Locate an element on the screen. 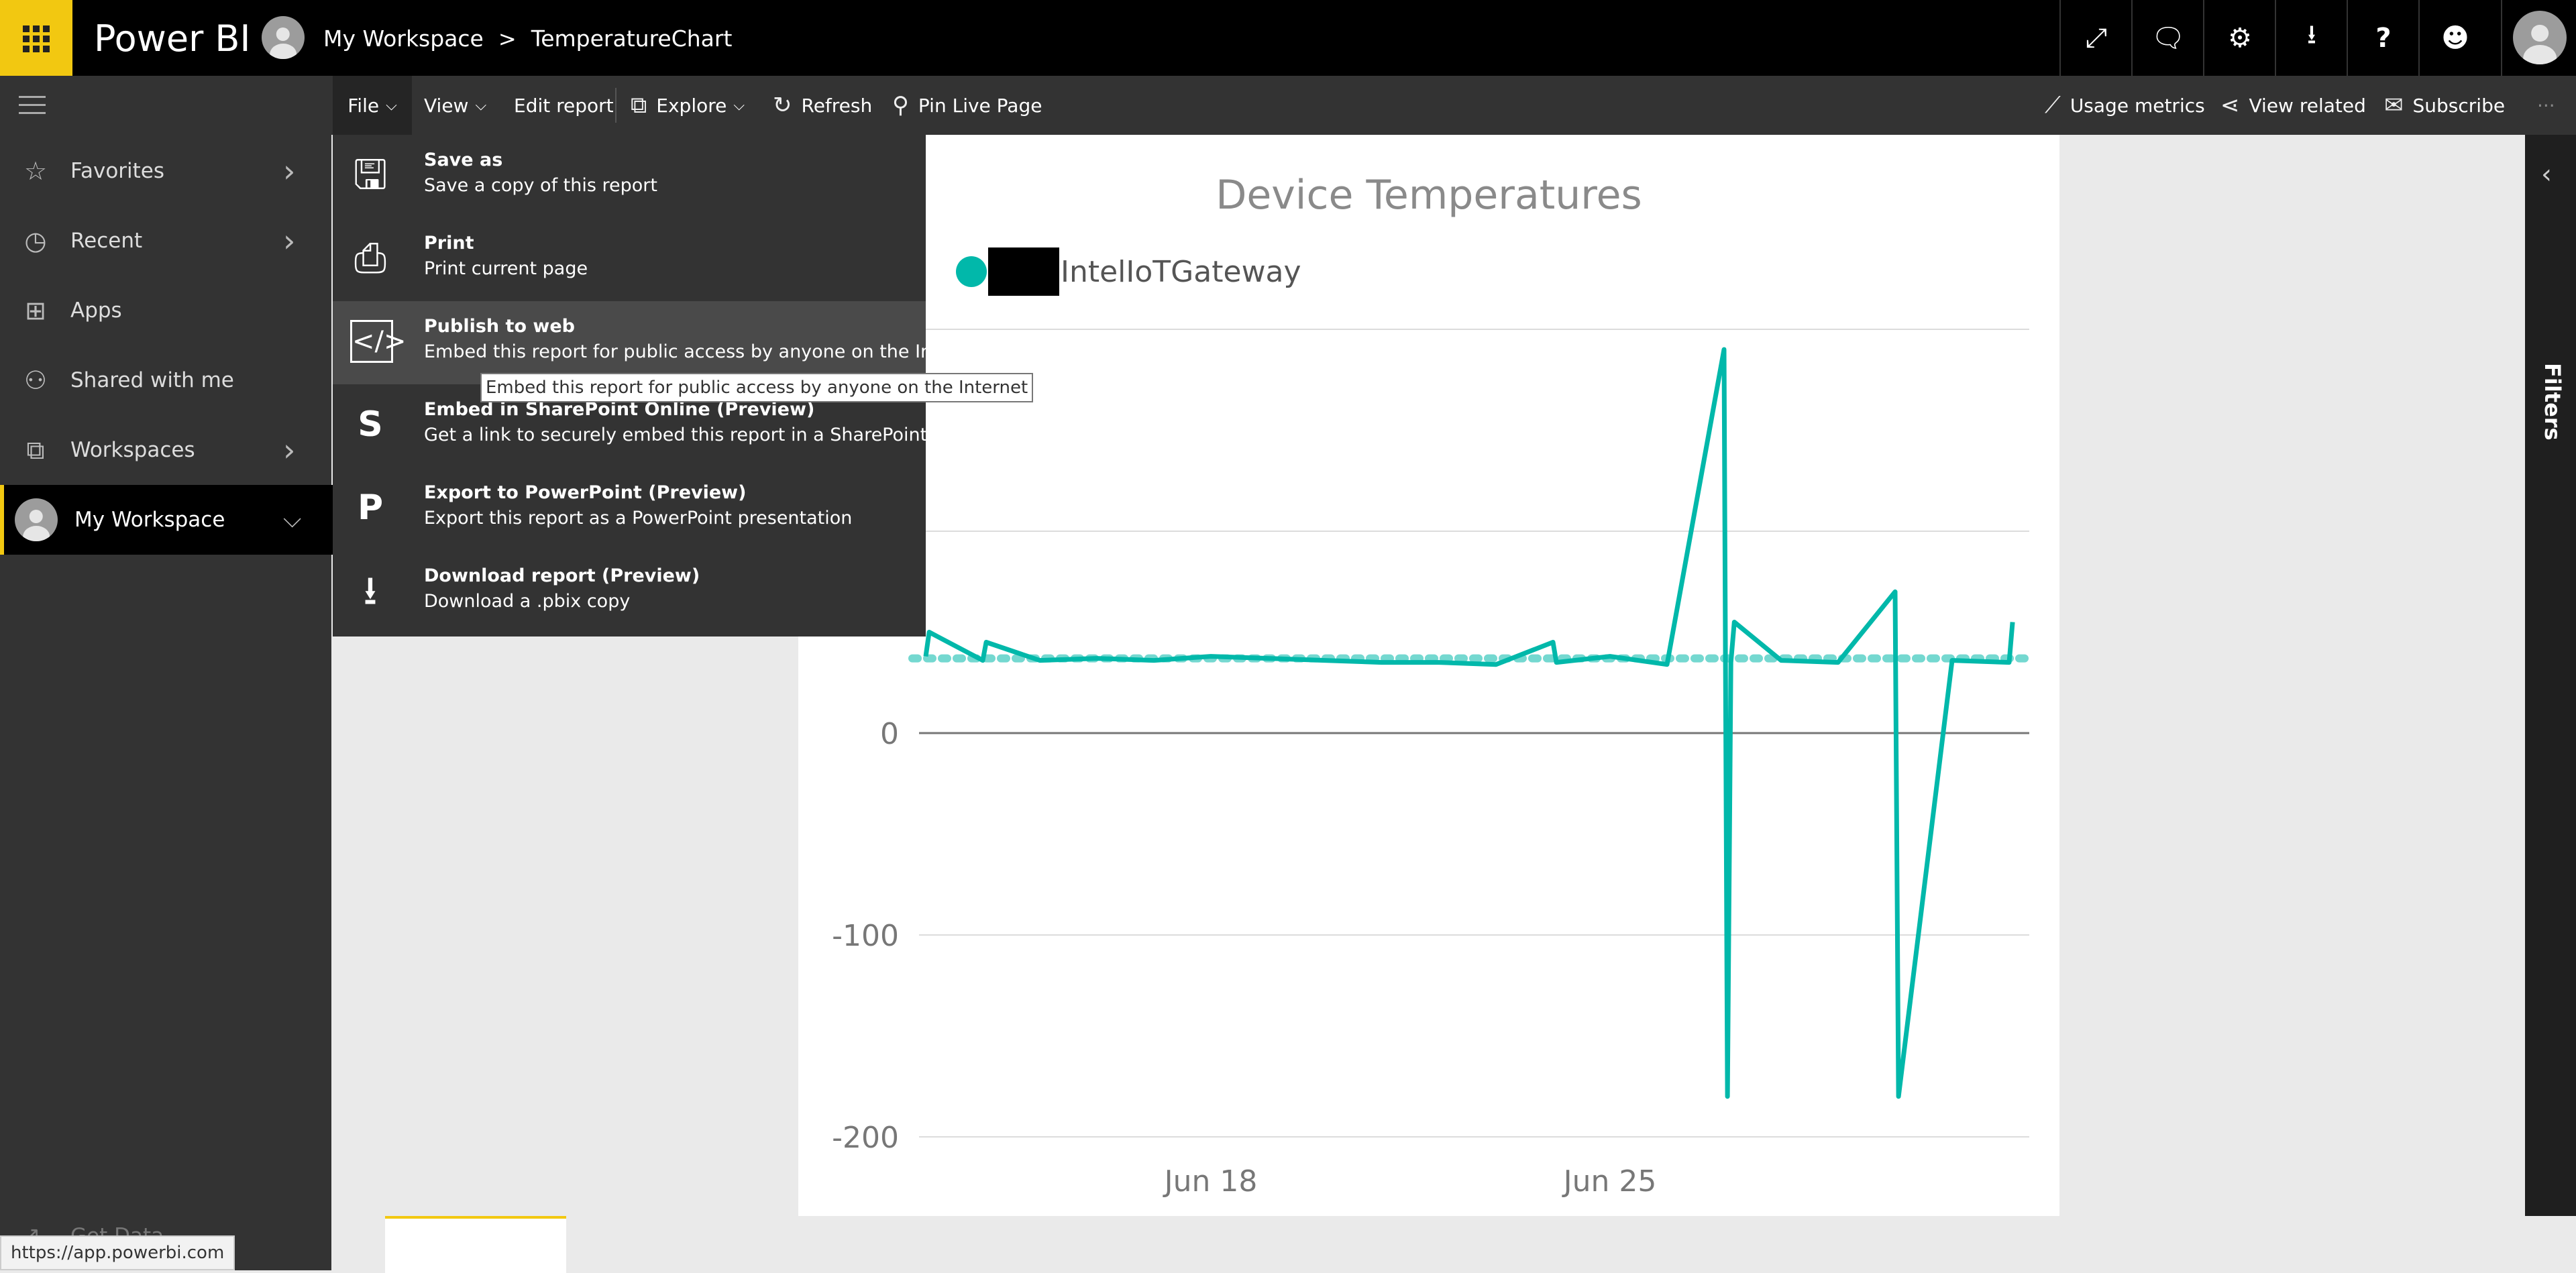 Image resolution: width=2576 pixels, height=1273 pixels. more-options-button: ··· is located at coordinates (2546, 106).